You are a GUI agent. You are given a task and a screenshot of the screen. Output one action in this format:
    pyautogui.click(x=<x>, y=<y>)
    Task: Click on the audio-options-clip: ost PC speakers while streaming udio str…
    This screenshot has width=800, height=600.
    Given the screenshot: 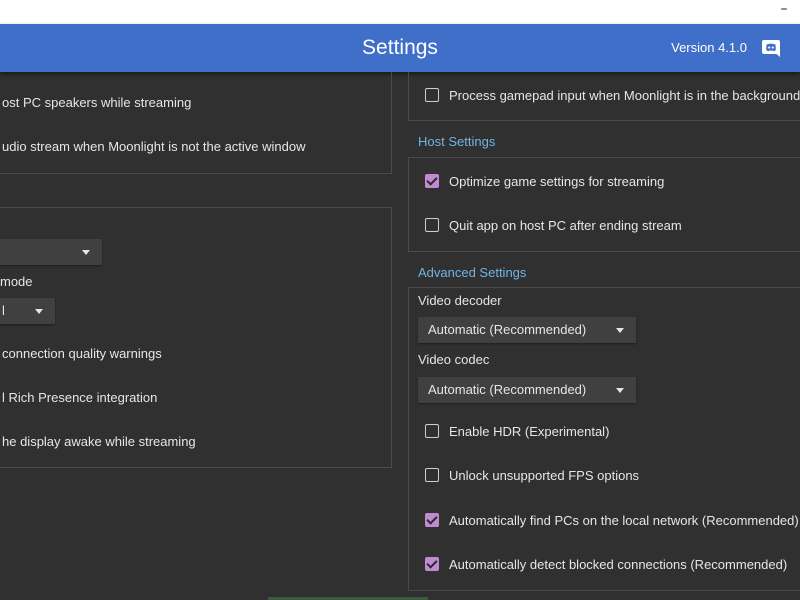 What is the action you would take?
    pyautogui.click(x=196, y=123)
    